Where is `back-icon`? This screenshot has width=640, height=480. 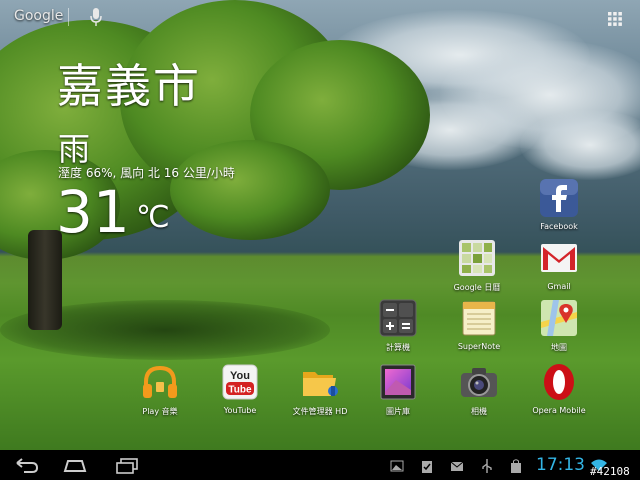
back-icon is located at coordinates (27, 467).